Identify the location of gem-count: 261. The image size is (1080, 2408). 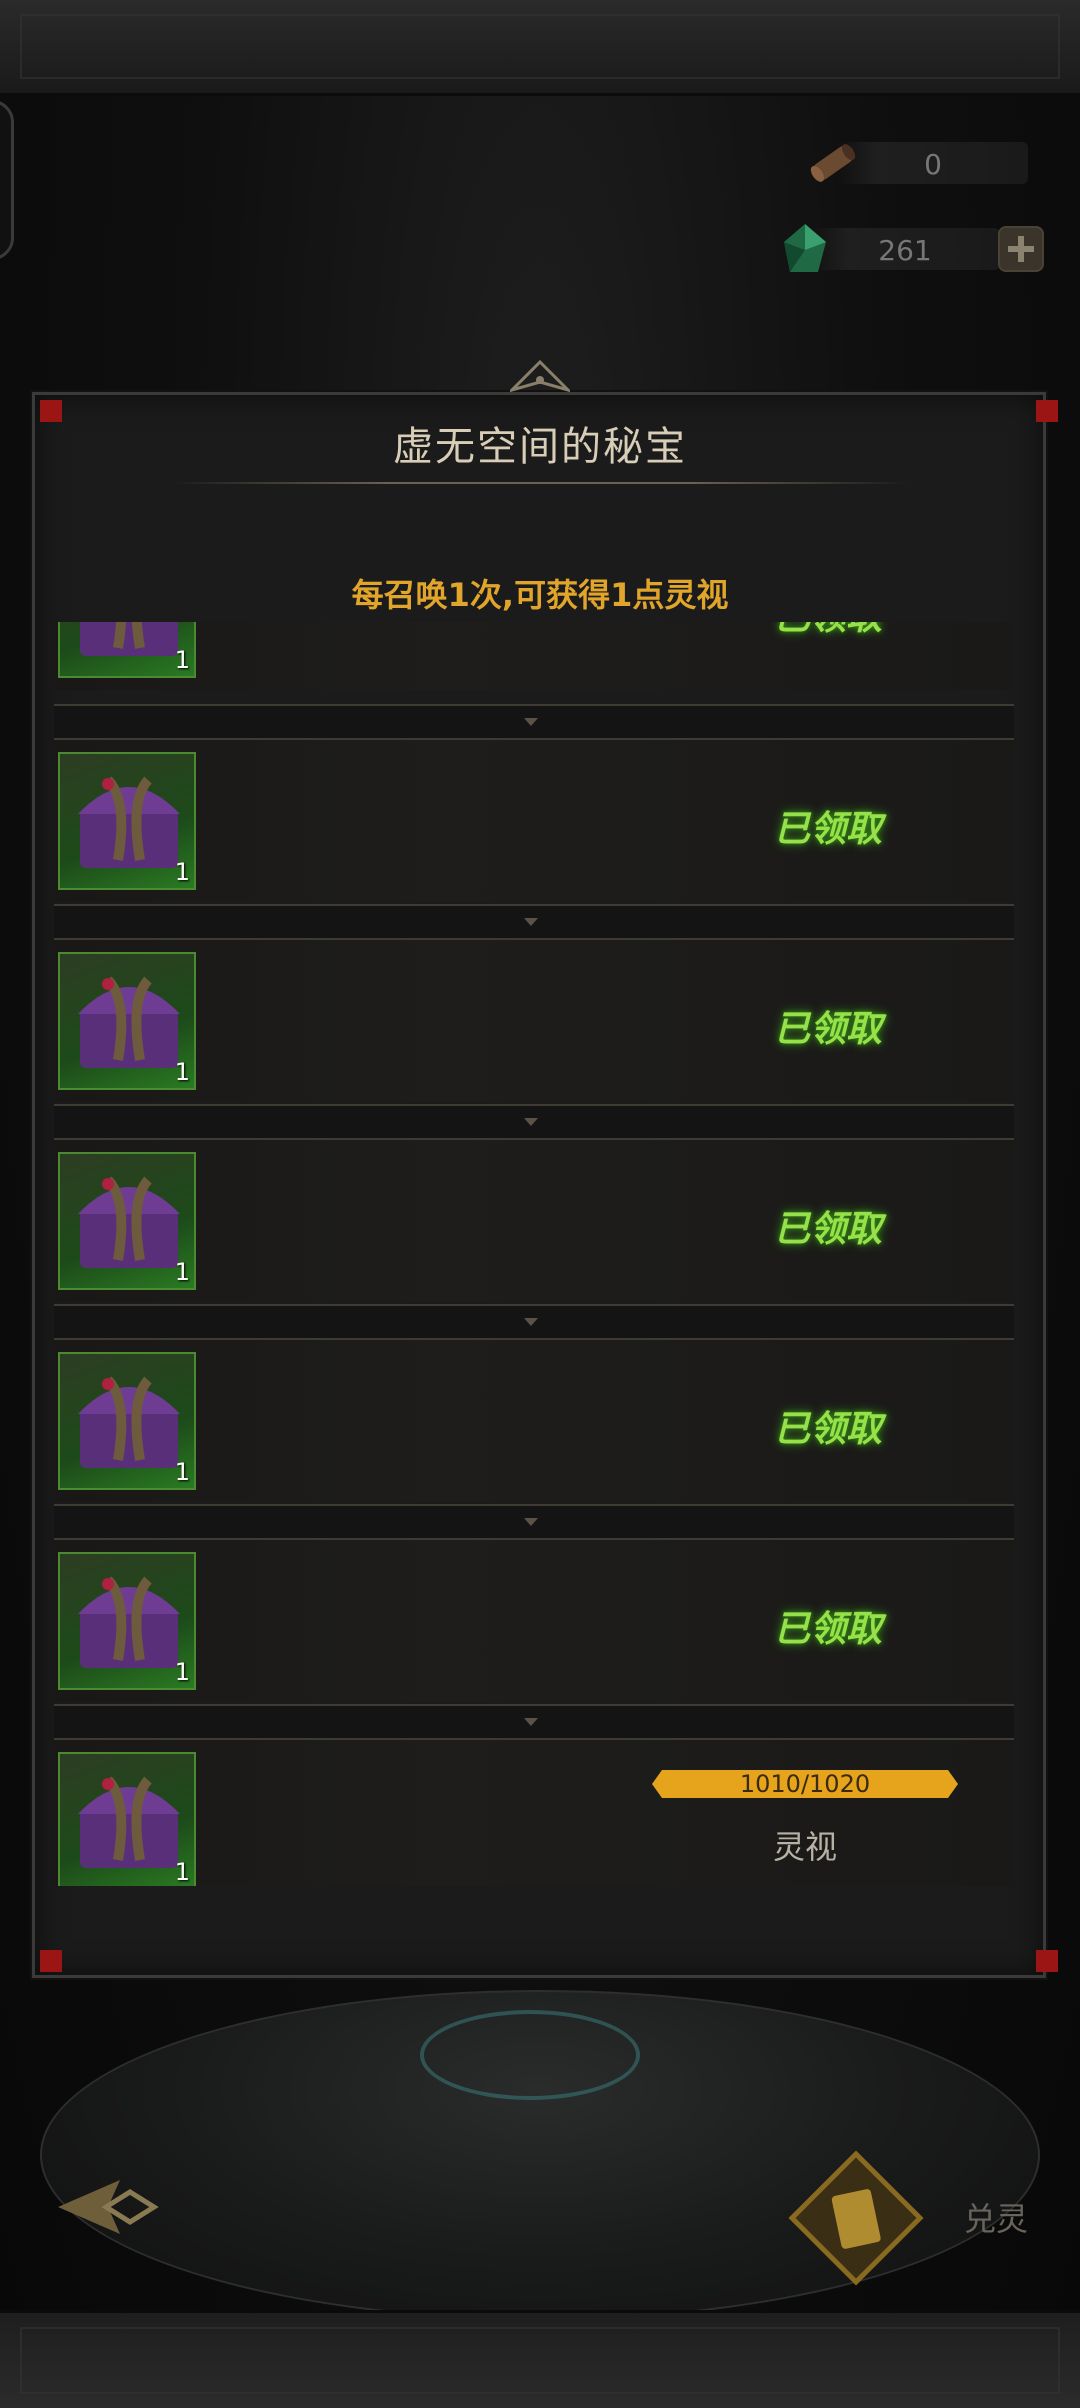
(905, 250).